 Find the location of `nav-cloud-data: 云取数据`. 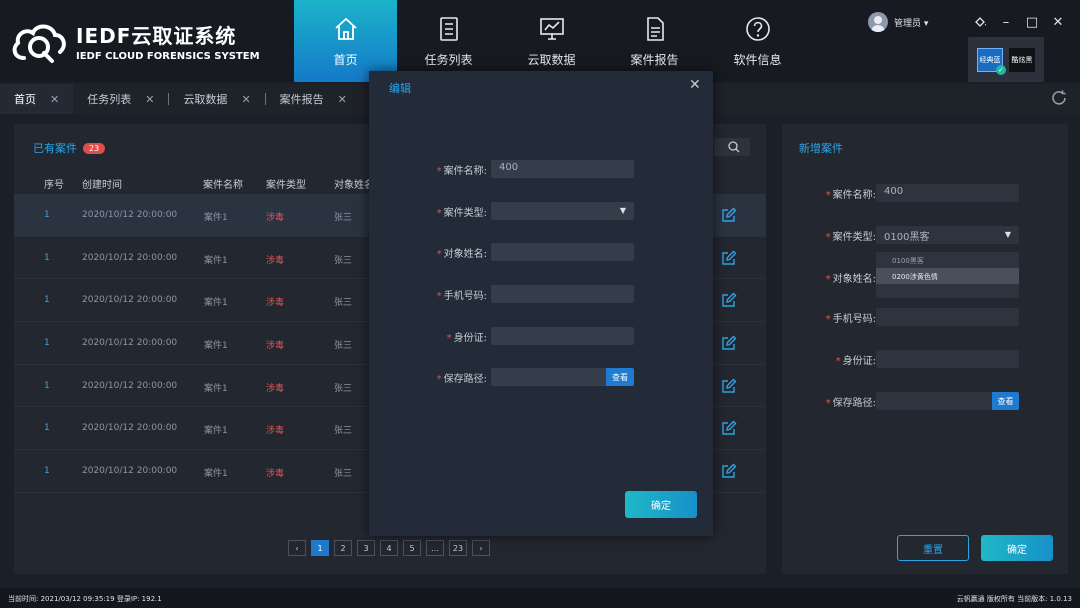

nav-cloud-data: 云取数据 is located at coordinates (551, 41).